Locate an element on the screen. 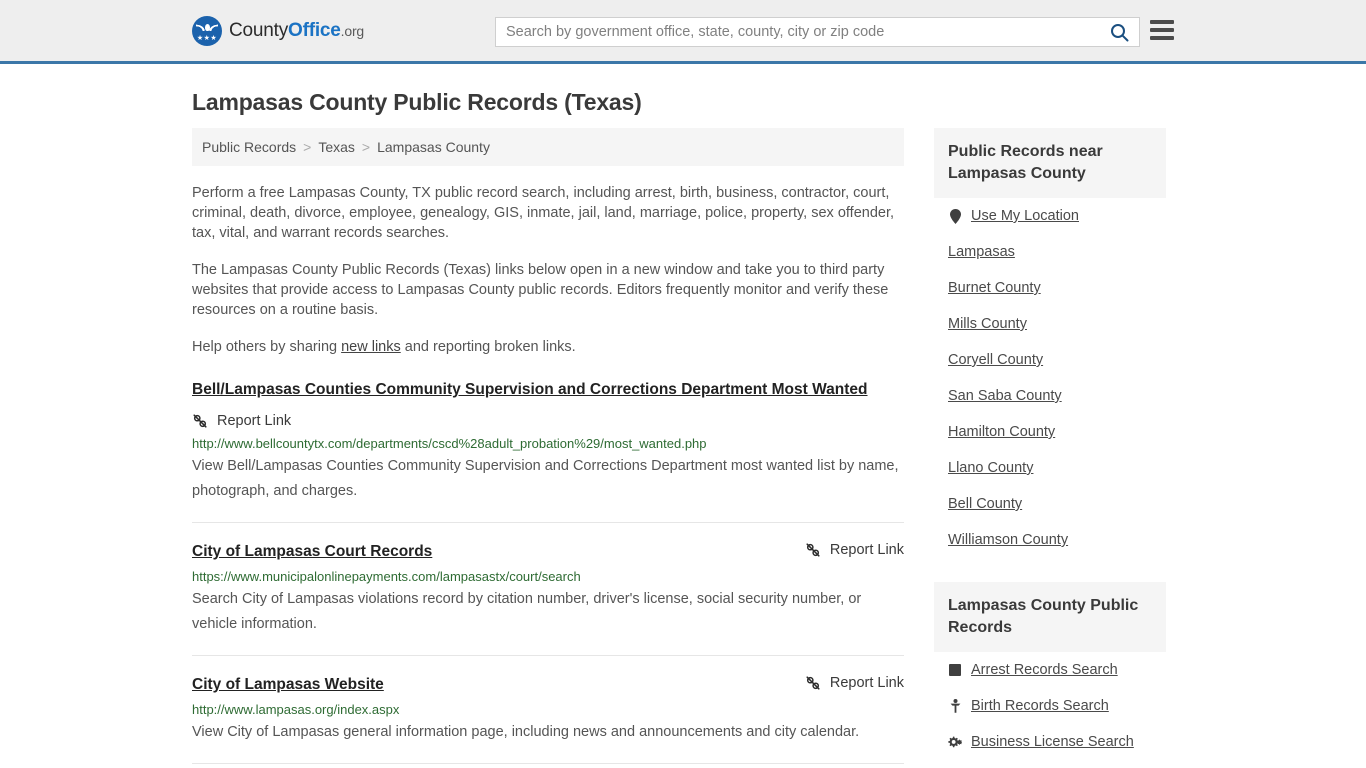 This screenshot has height=768, width=1366. sidebar-item-williamson-county: Williamson County is located at coordinates (1050, 540).